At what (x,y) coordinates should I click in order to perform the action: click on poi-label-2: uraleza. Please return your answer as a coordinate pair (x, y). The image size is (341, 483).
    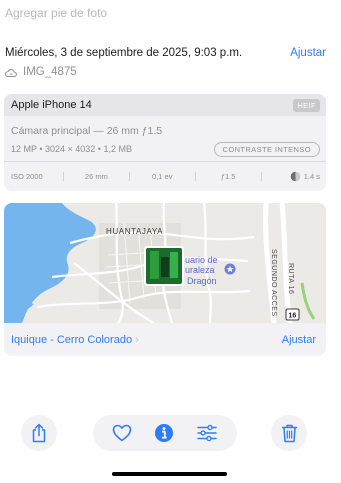
    Looking at the image, I should click on (200, 270).